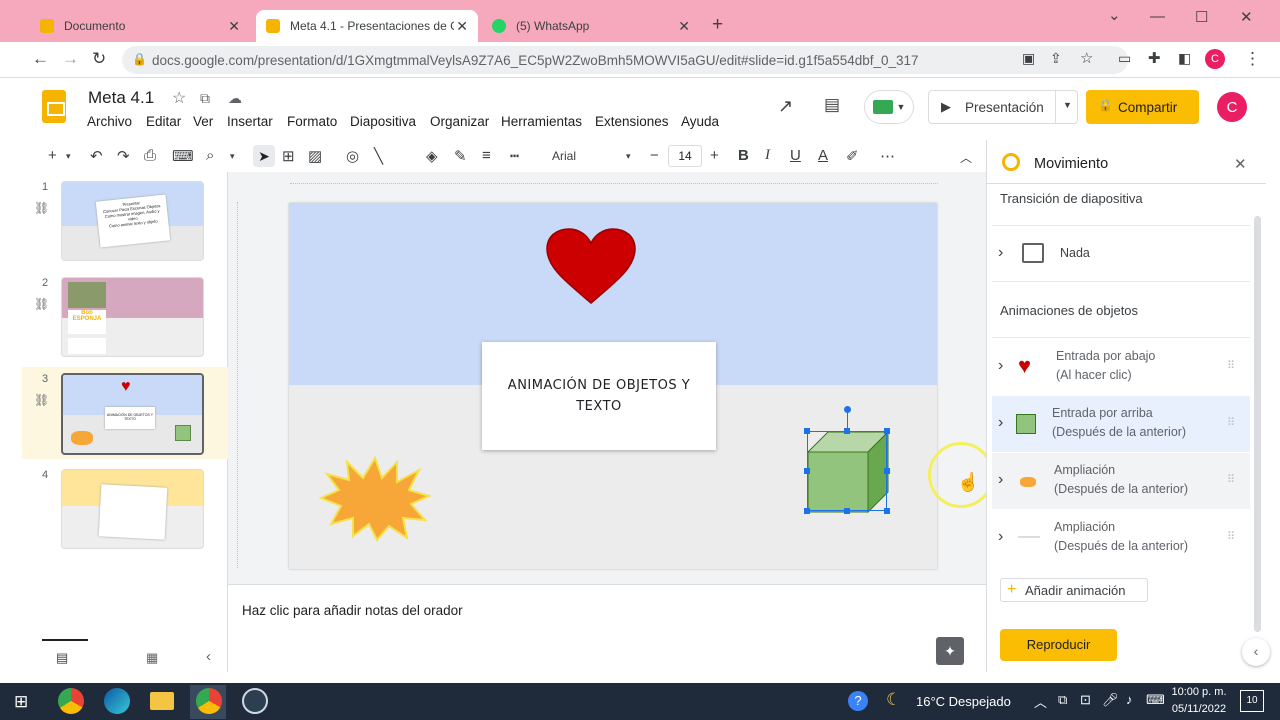 The height and width of the screenshot is (720, 1280). I want to click on file-explorer-icon, so click(162, 701).